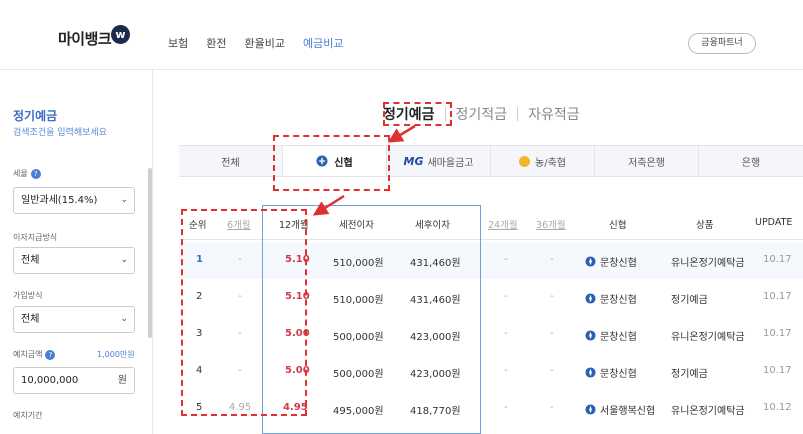 This screenshot has height=434, width=803. What do you see at coordinates (150, 253) in the screenshot?
I see `sidebar-scrollbar` at bounding box center [150, 253].